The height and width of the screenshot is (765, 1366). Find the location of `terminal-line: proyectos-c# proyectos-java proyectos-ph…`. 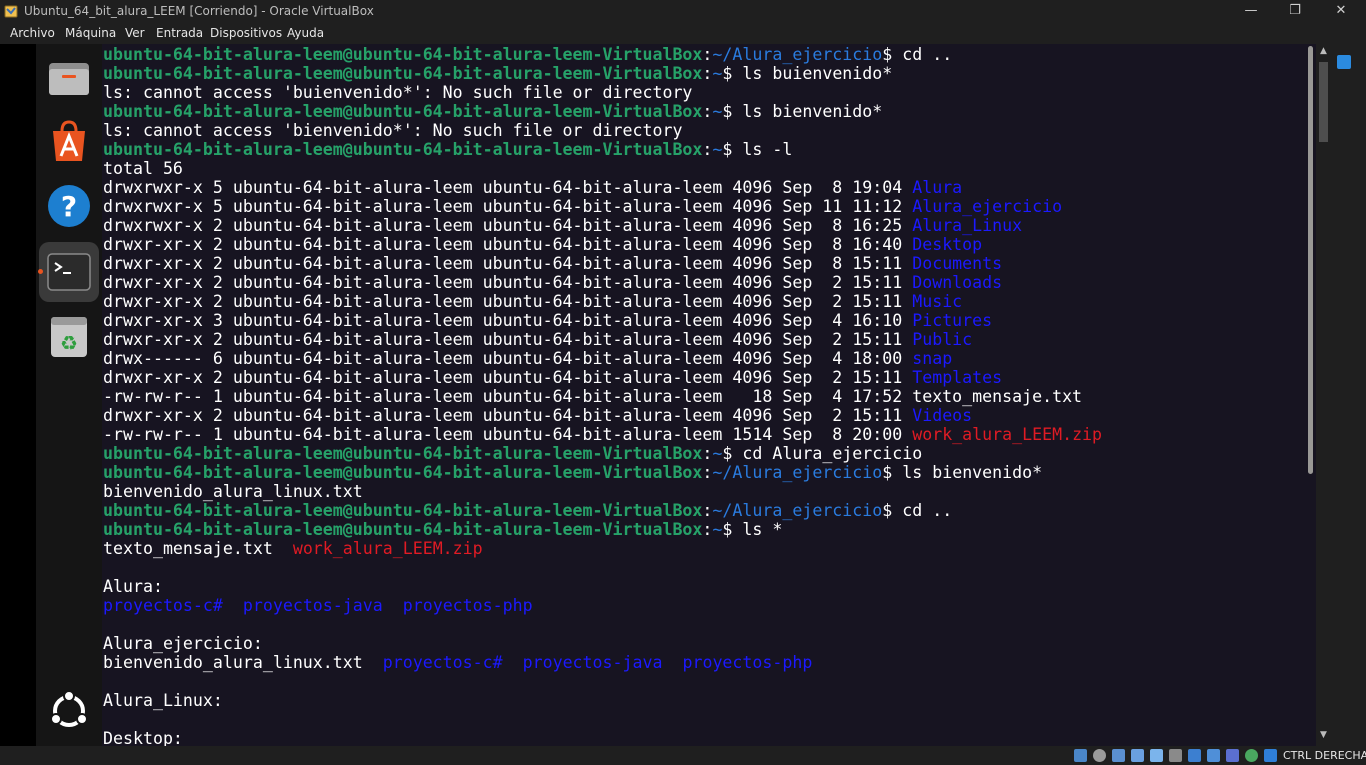

terminal-line: proyectos-c# proyectos-java proyectos-ph… is located at coordinates (318, 605).